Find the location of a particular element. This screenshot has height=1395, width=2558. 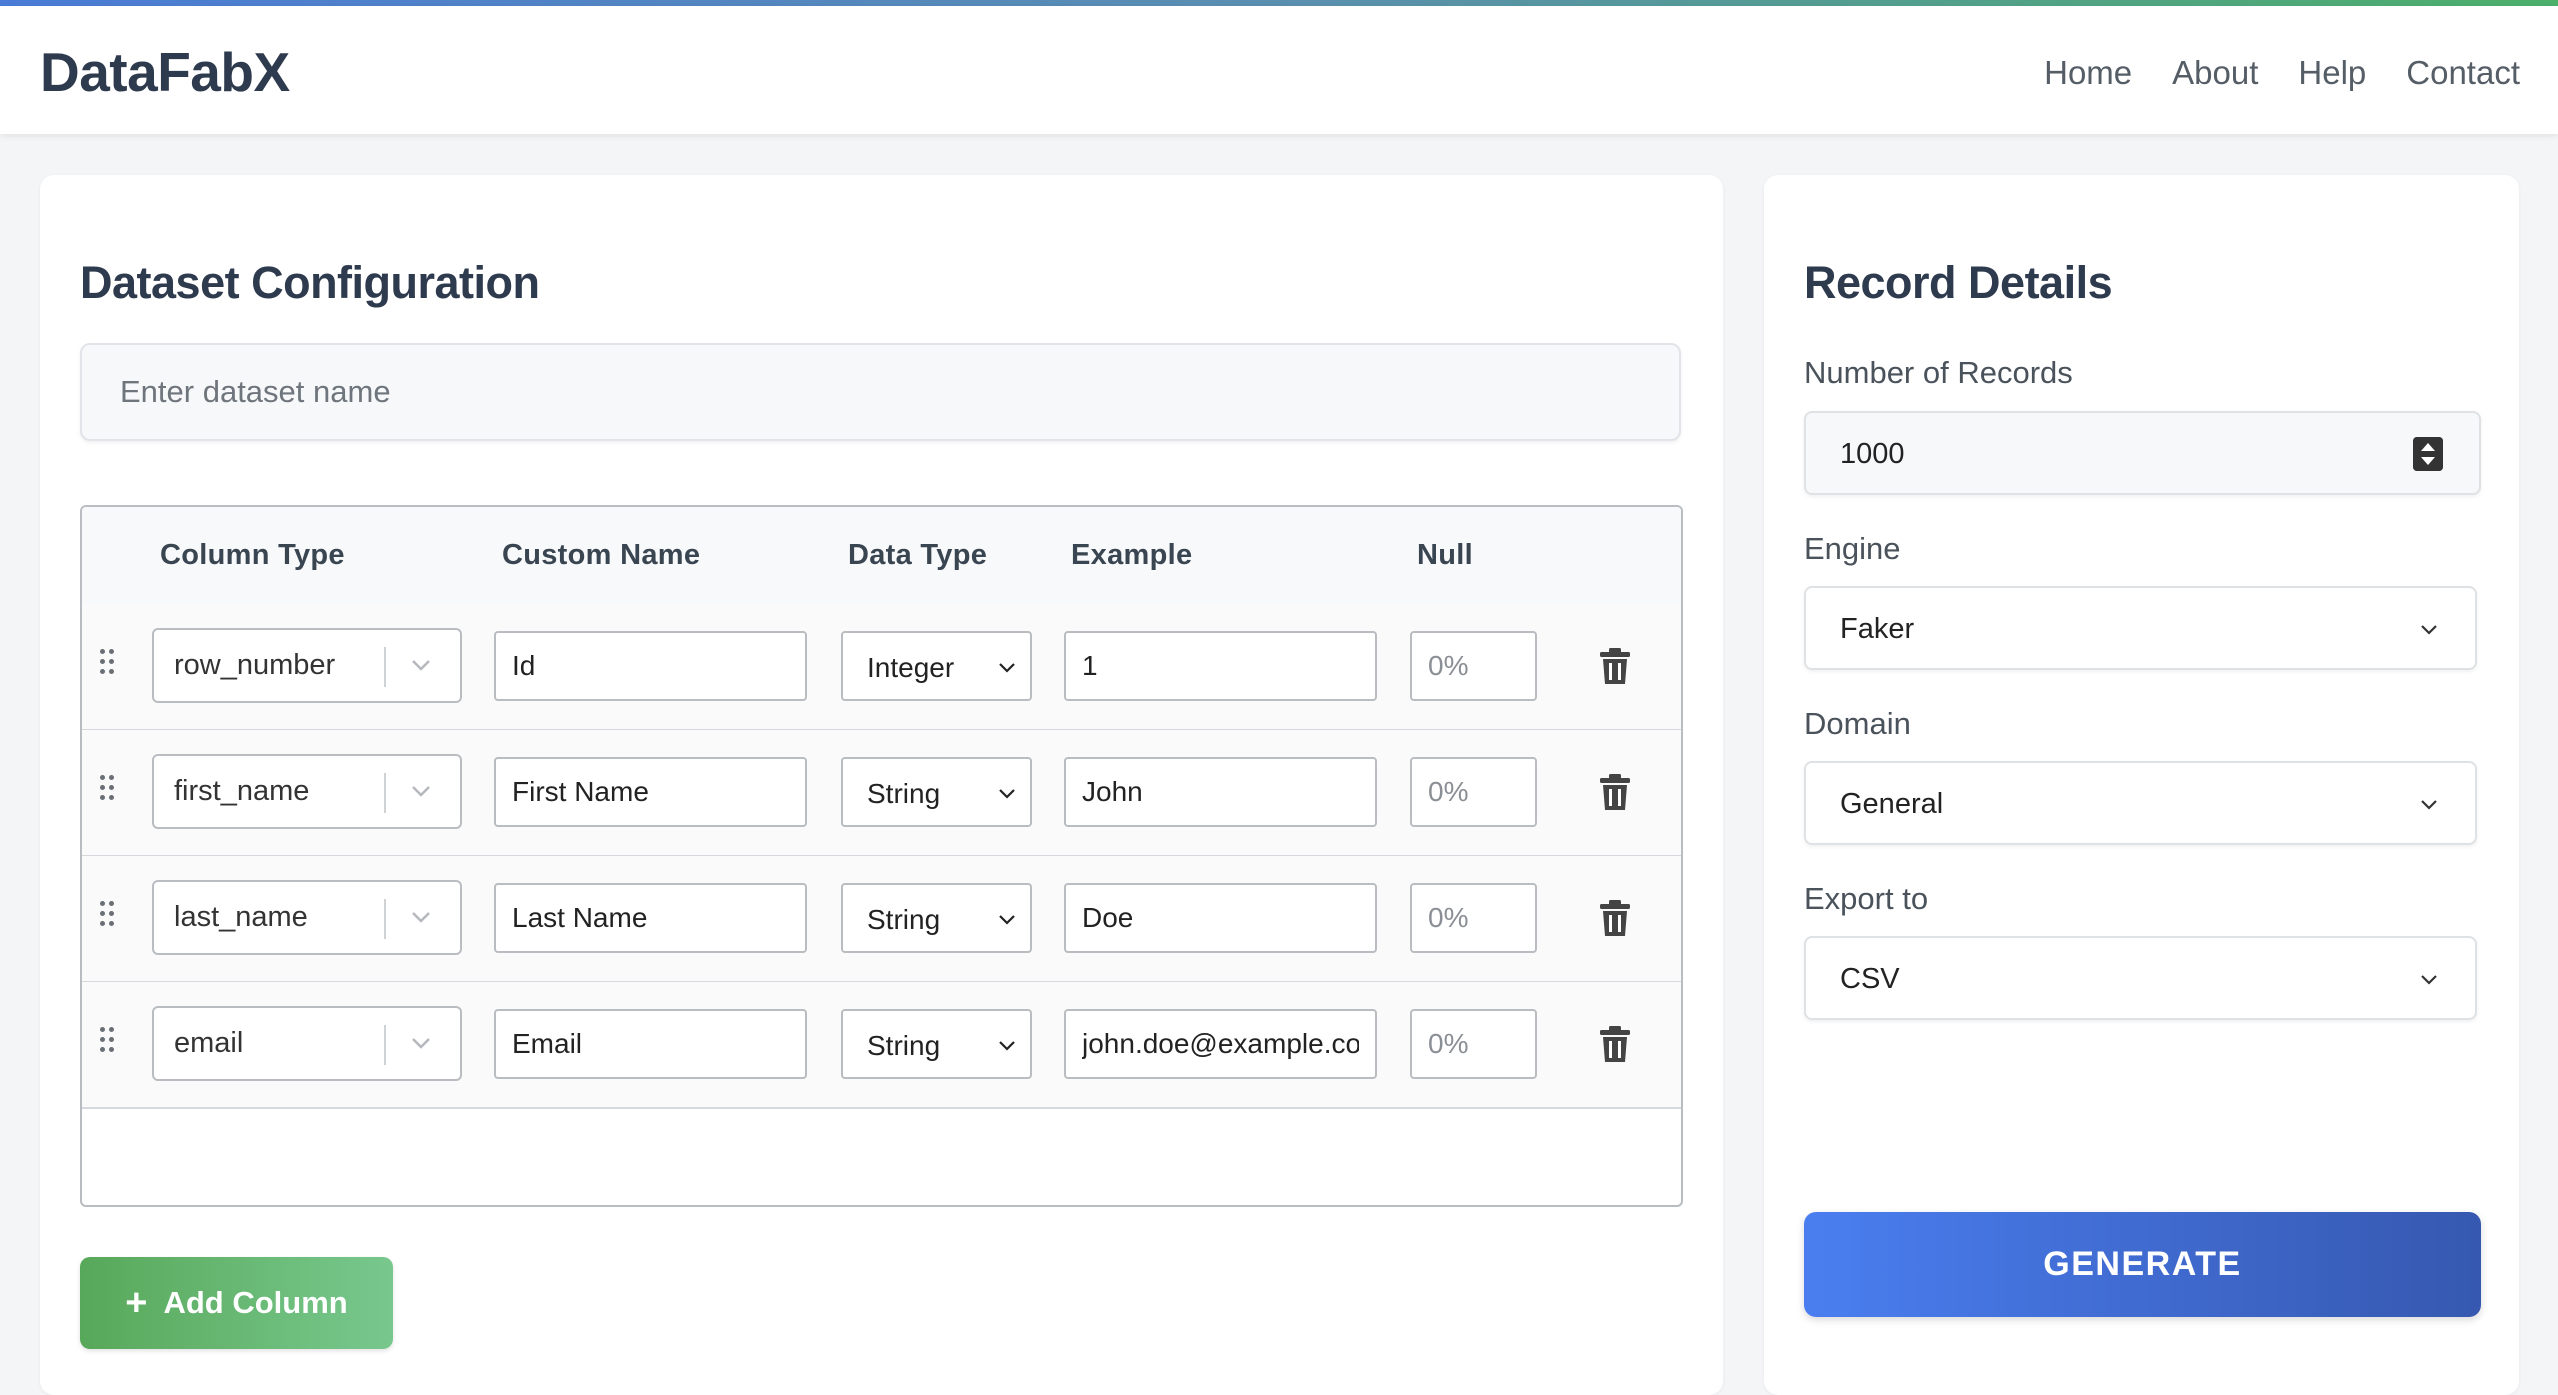

domain-select: General is located at coordinates (2140, 803).